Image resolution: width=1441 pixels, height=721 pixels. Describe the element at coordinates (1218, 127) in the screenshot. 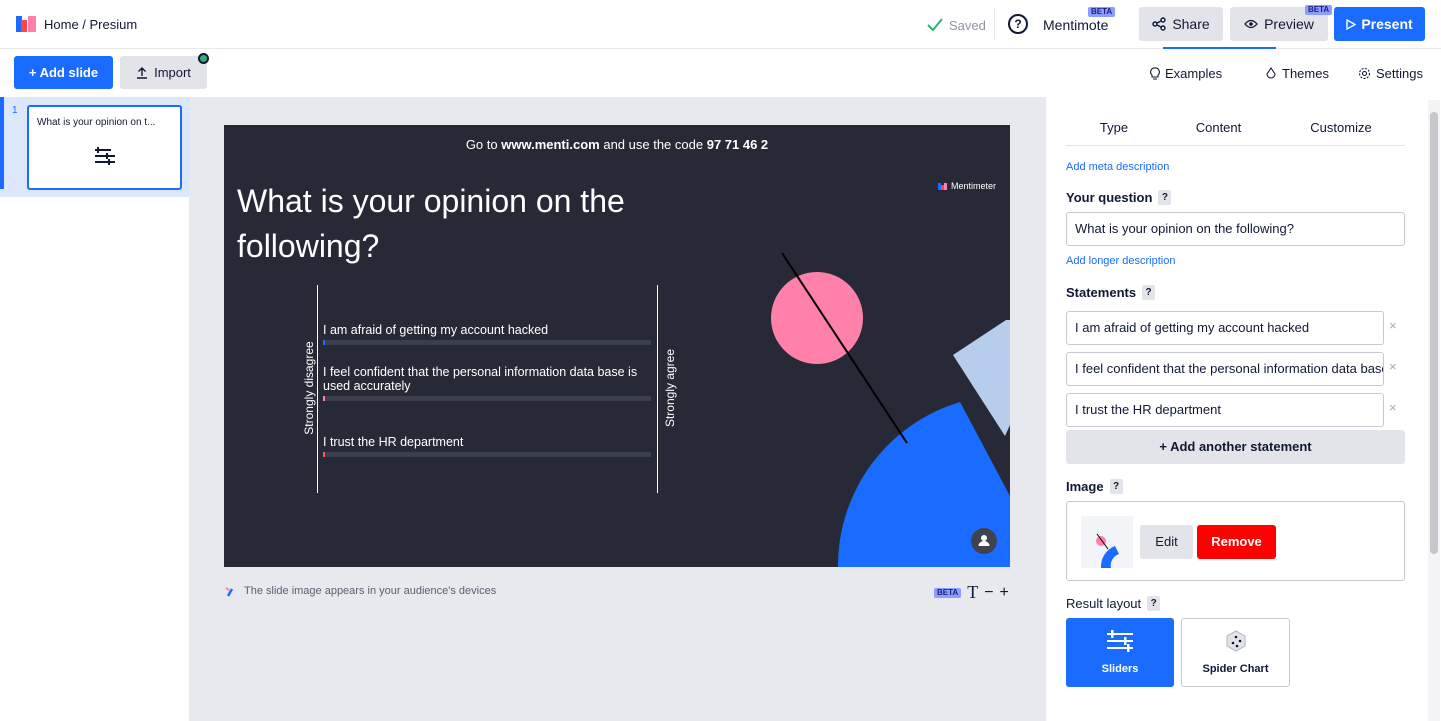

I see `tab-content: Content` at that location.